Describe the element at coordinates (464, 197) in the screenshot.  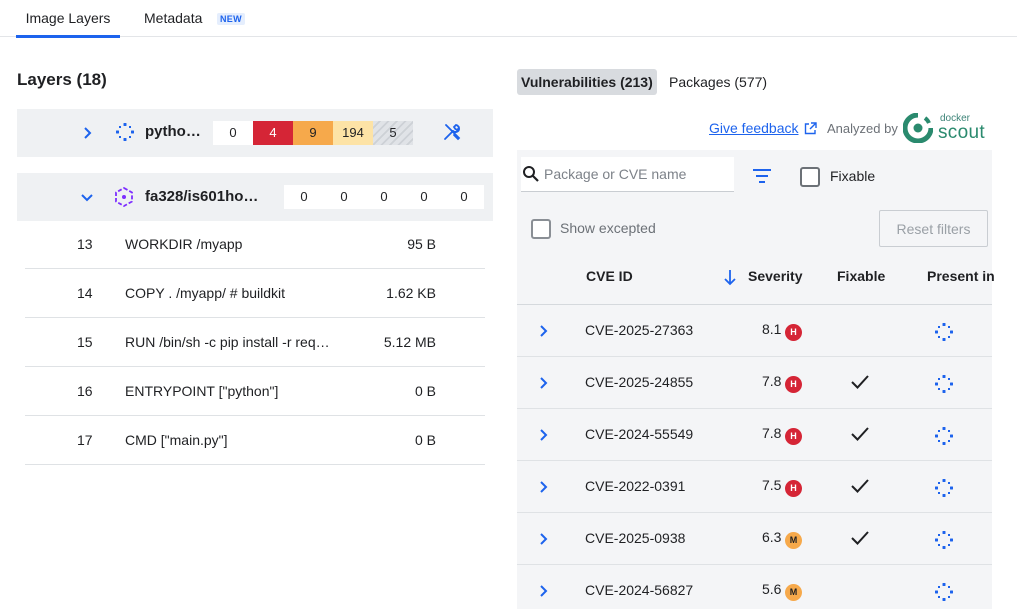
I see `count-low: 0` at that location.